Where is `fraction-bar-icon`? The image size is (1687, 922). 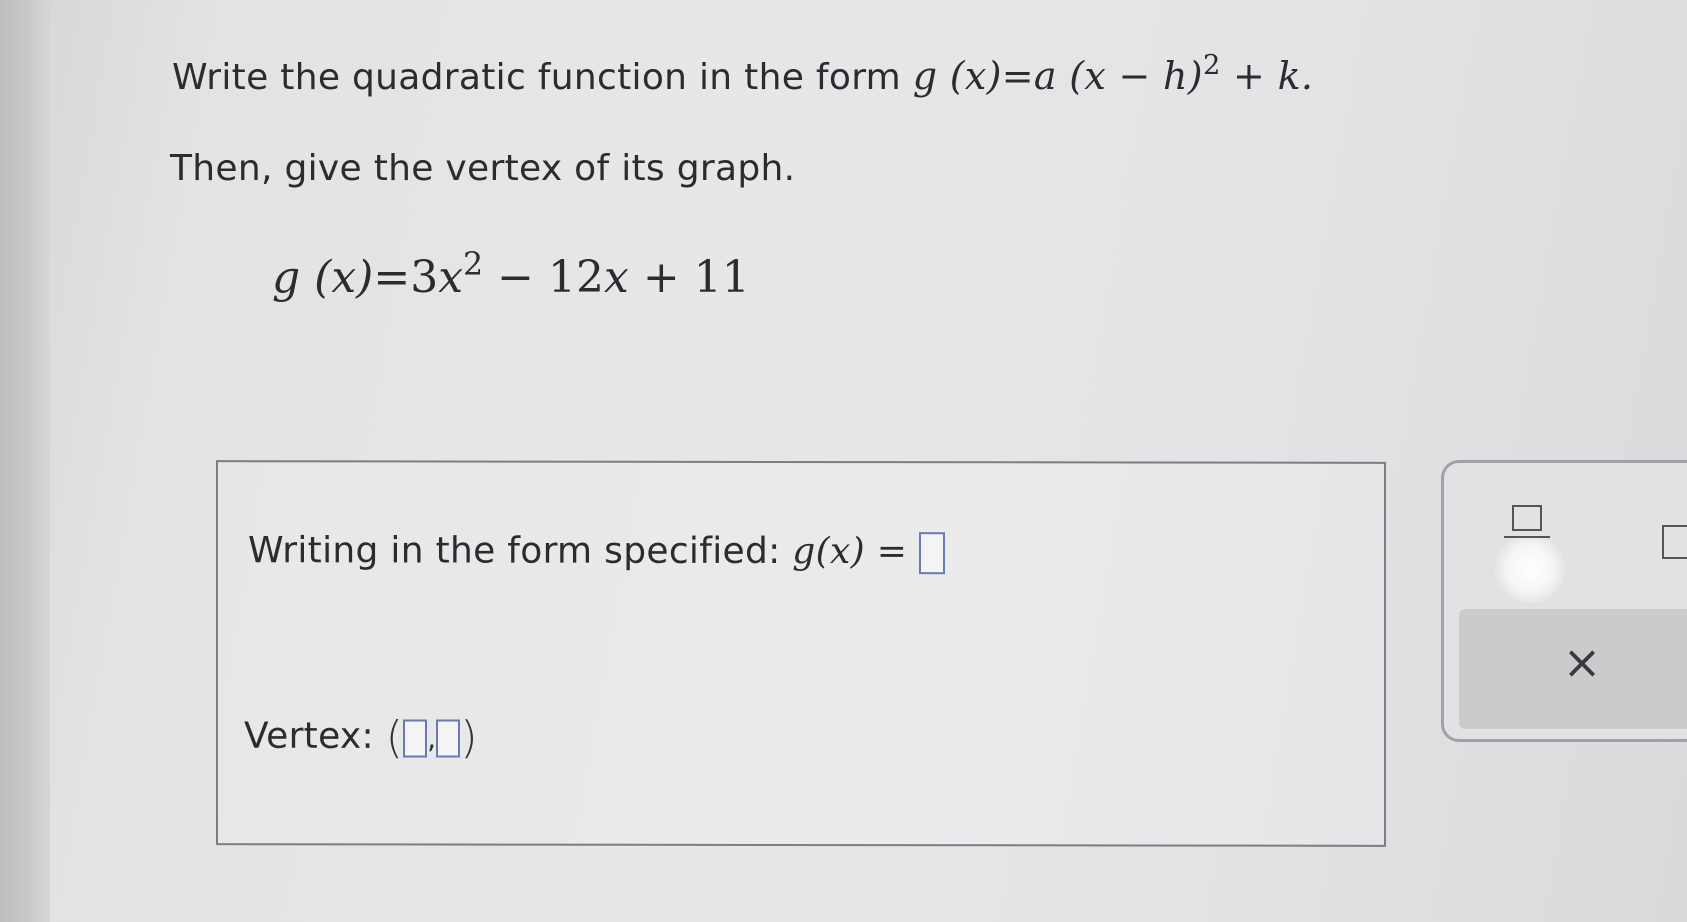
fraction-bar-icon is located at coordinates (1527, 537).